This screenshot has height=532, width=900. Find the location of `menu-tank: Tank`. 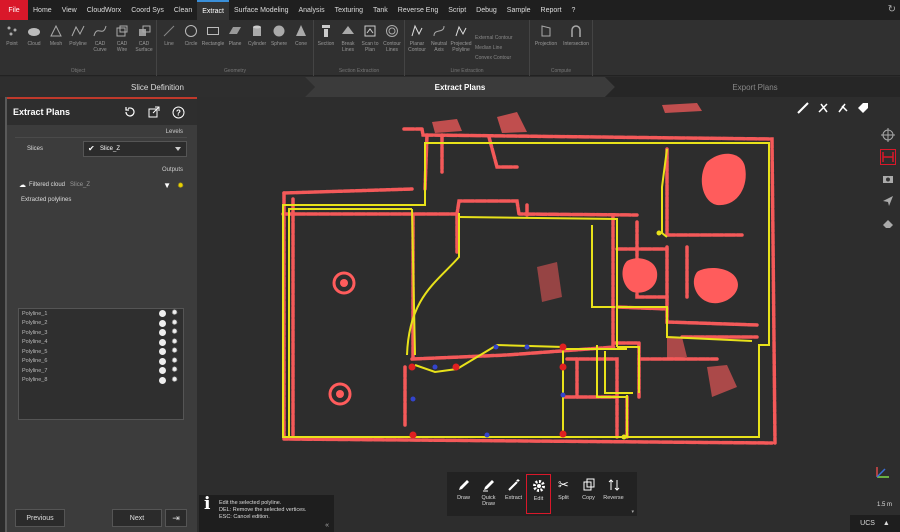

menu-tank: Tank is located at coordinates (380, 10).